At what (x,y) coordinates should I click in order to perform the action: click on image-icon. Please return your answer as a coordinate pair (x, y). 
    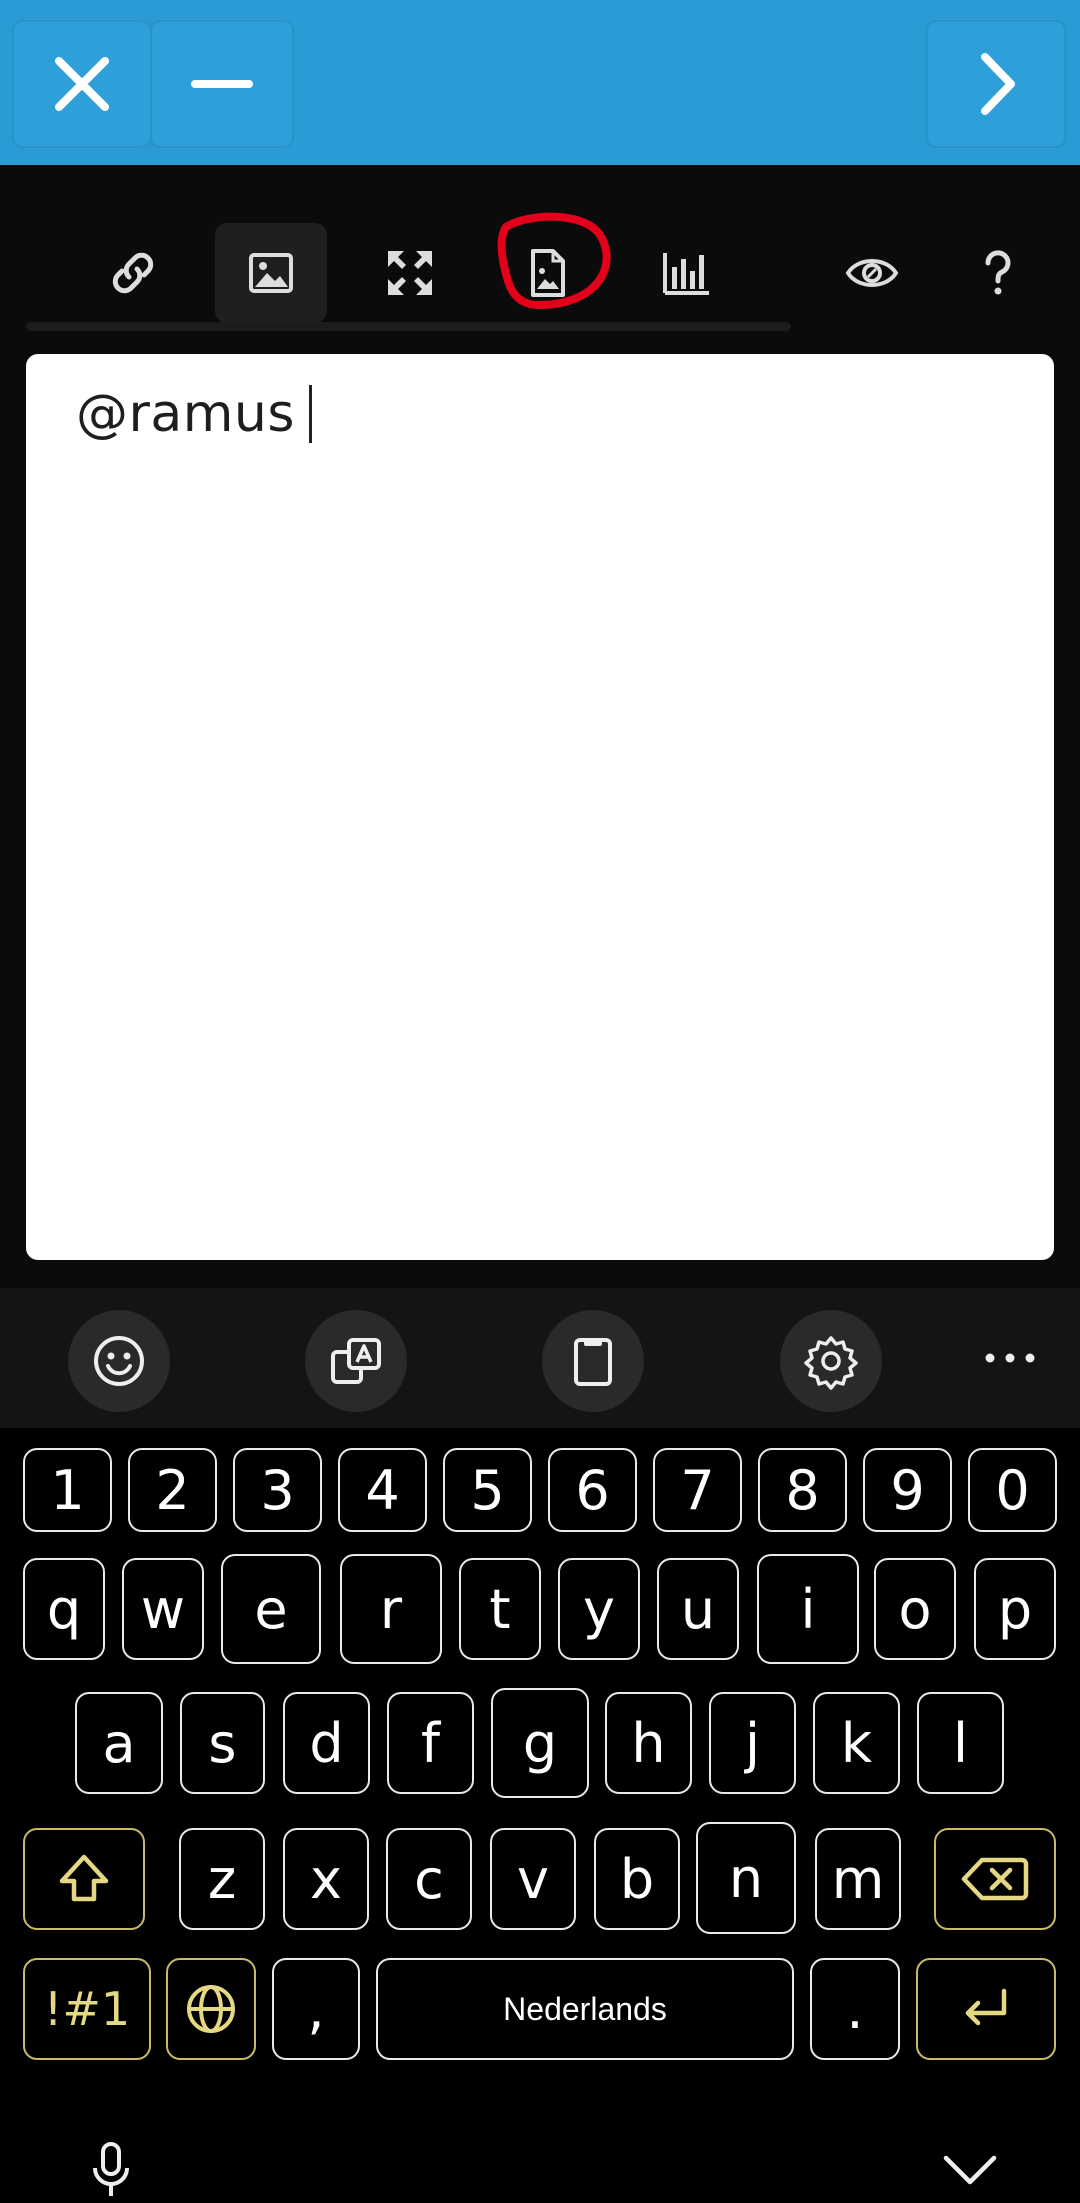
    Looking at the image, I should click on (271, 273).